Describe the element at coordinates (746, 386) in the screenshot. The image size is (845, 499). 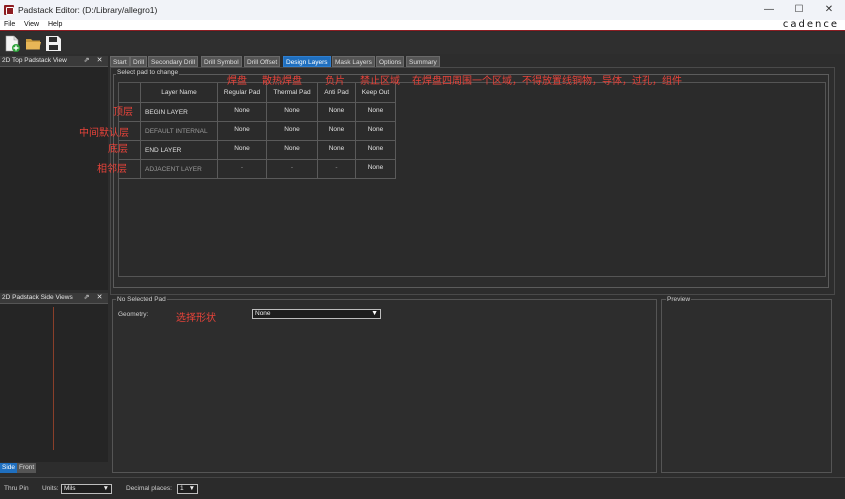
I see `preview-panel` at that location.